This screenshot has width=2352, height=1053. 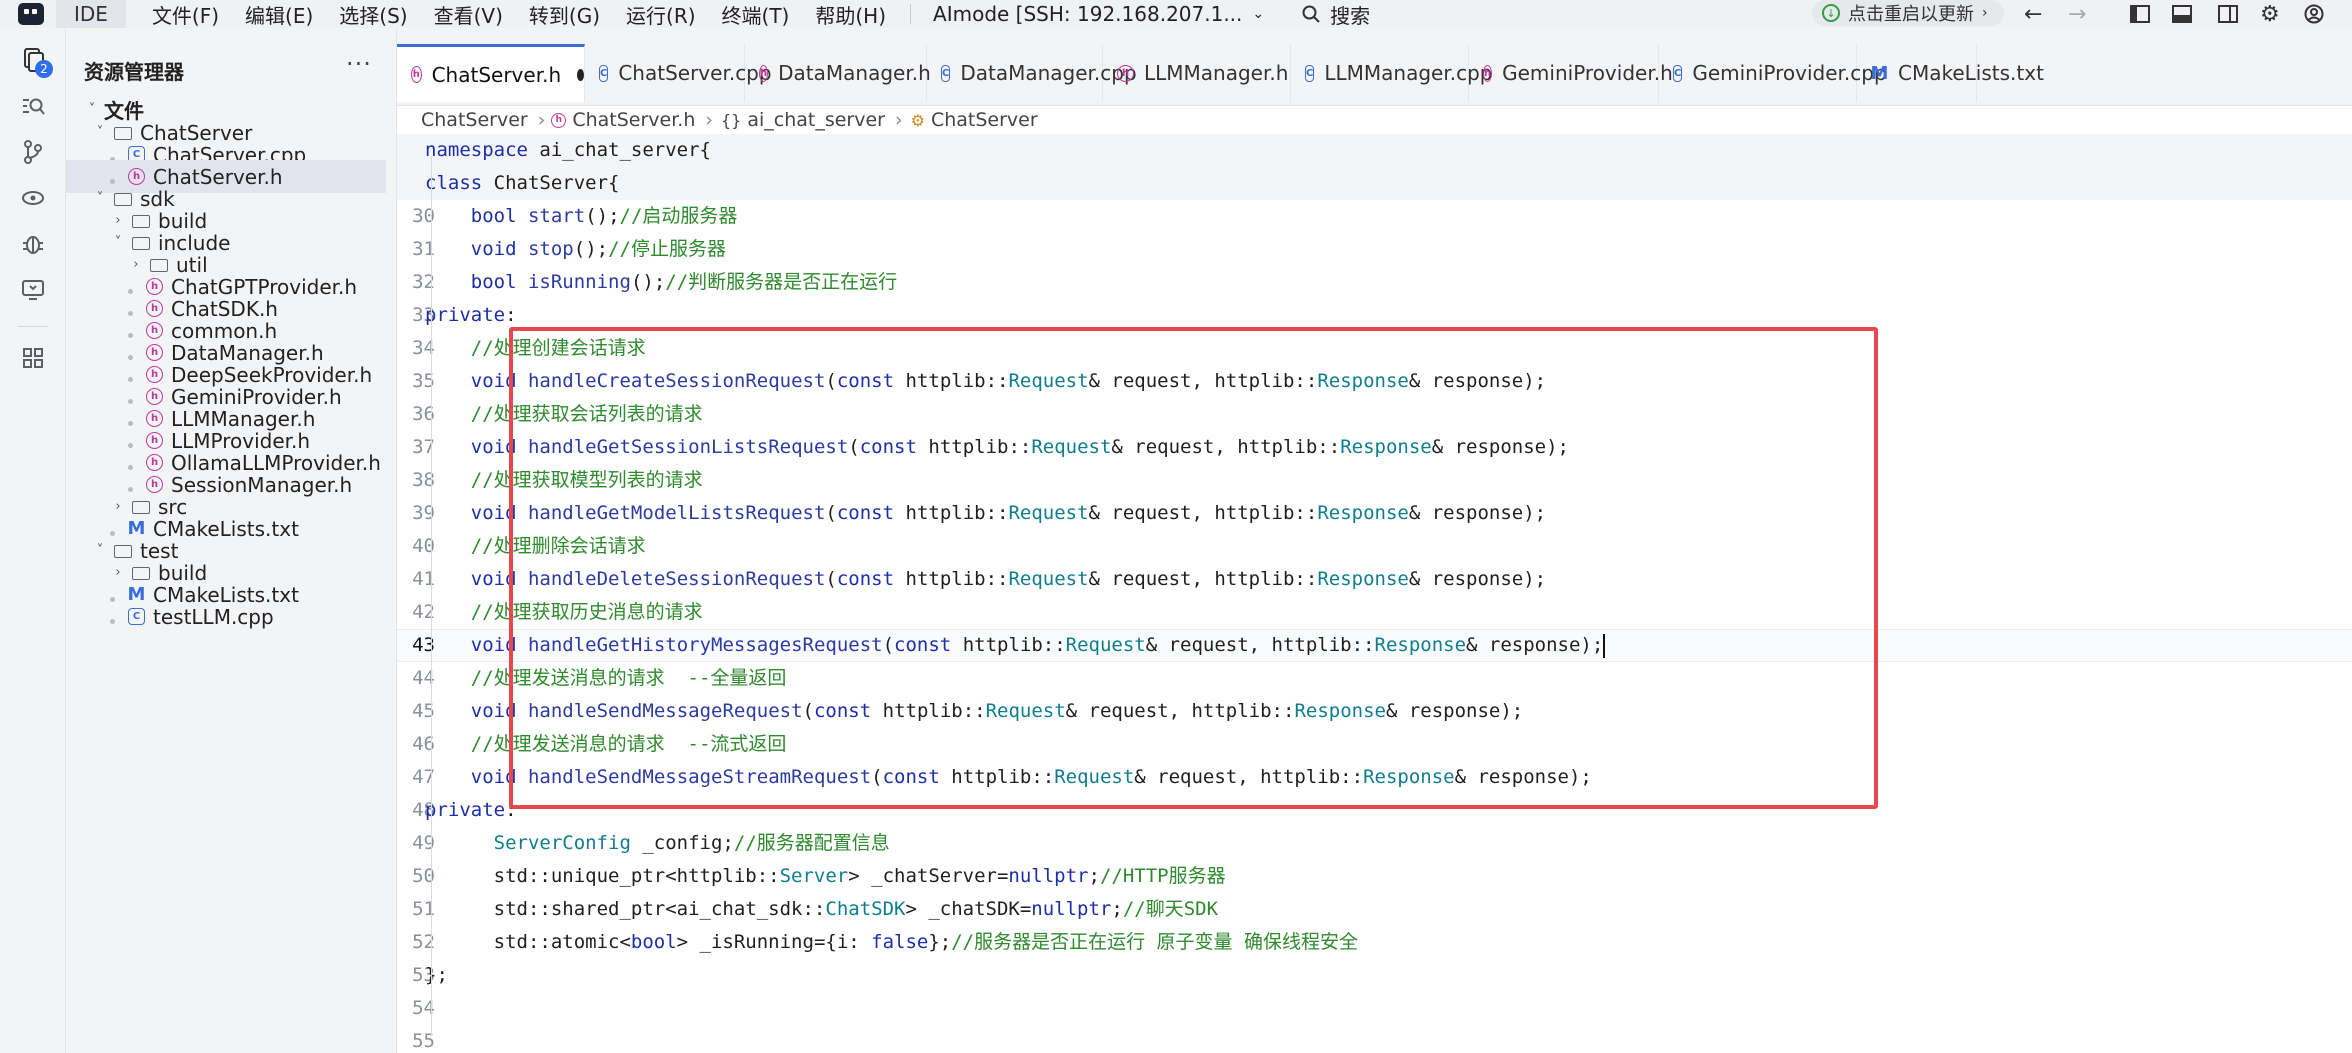 What do you see at coordinates (44, 69) in the screenshot?
I see `explorer-badge: 2` at bounding box center [44, 69].